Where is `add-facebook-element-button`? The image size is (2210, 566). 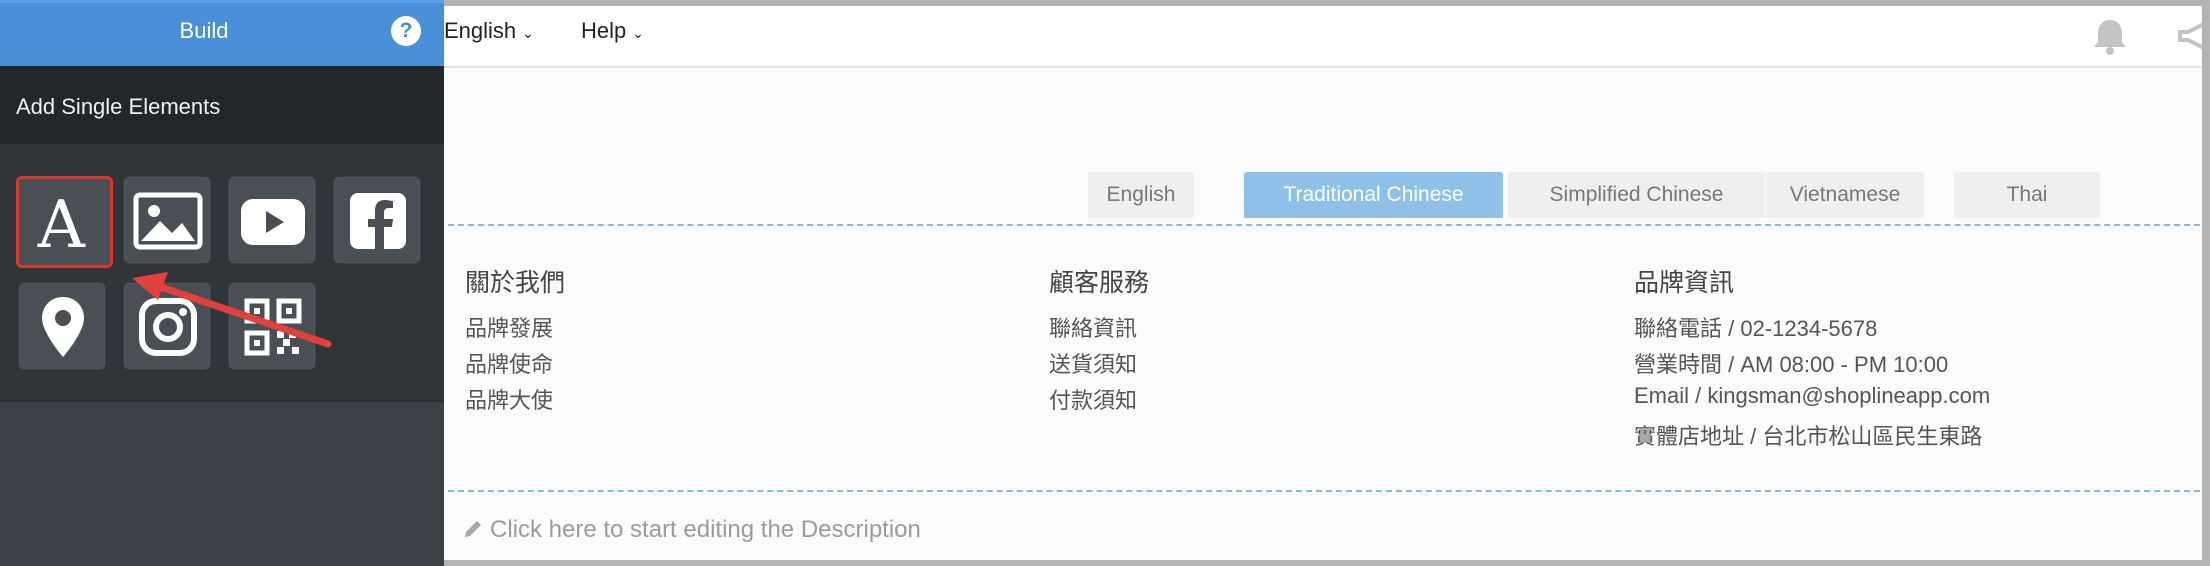
add-facebook-element-button is located at coordinates (377, 220).